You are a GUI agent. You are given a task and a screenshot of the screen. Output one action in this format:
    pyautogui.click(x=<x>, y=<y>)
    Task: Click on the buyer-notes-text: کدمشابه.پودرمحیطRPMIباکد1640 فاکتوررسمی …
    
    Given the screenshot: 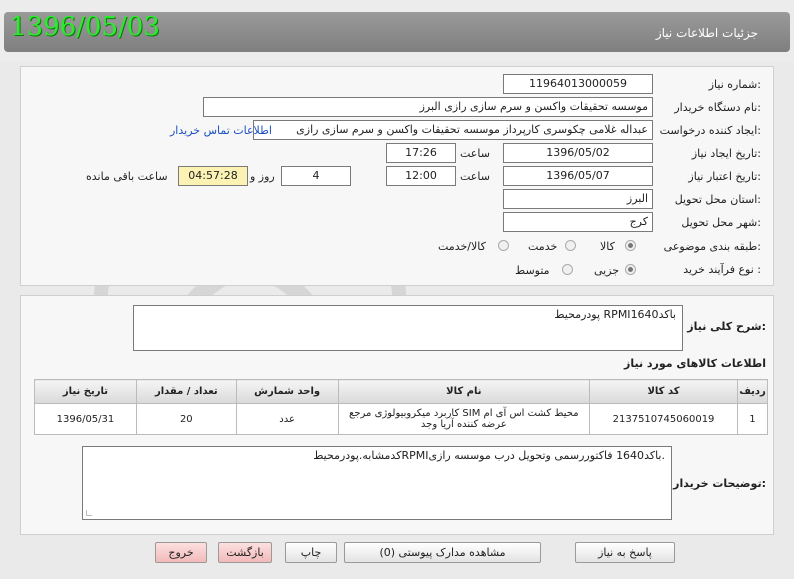 What is the action you would take?
    pyautogui.click(x=489, y=455)
    